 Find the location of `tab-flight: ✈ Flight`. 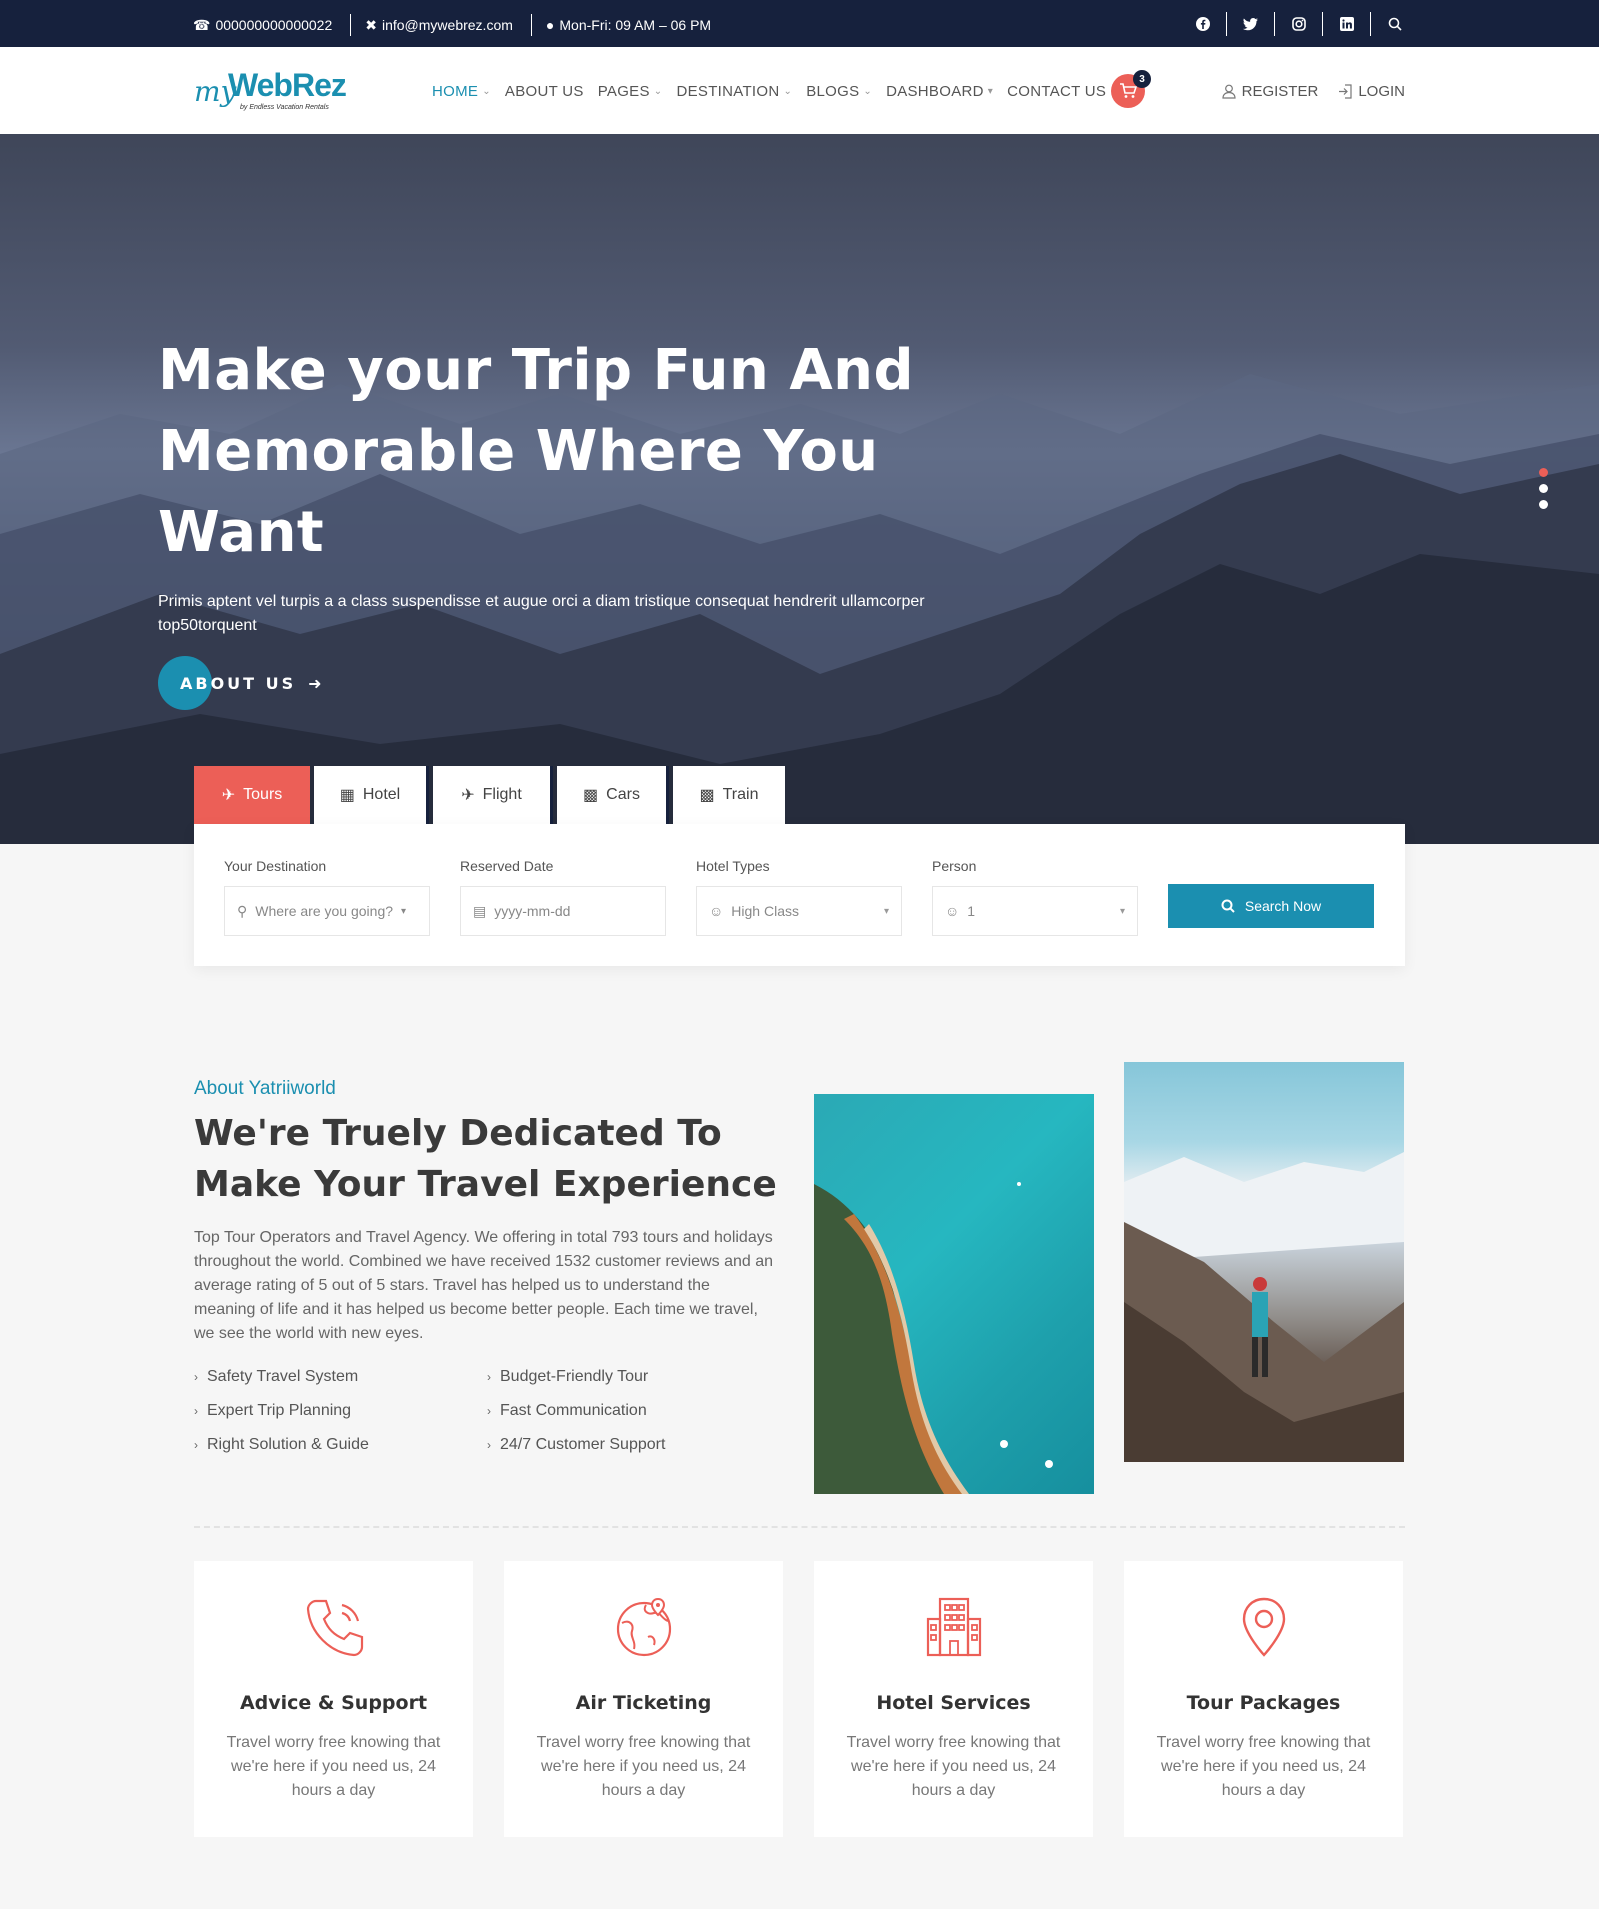

tab-flight: ✈ Flight is located at coordinates (493, 795).